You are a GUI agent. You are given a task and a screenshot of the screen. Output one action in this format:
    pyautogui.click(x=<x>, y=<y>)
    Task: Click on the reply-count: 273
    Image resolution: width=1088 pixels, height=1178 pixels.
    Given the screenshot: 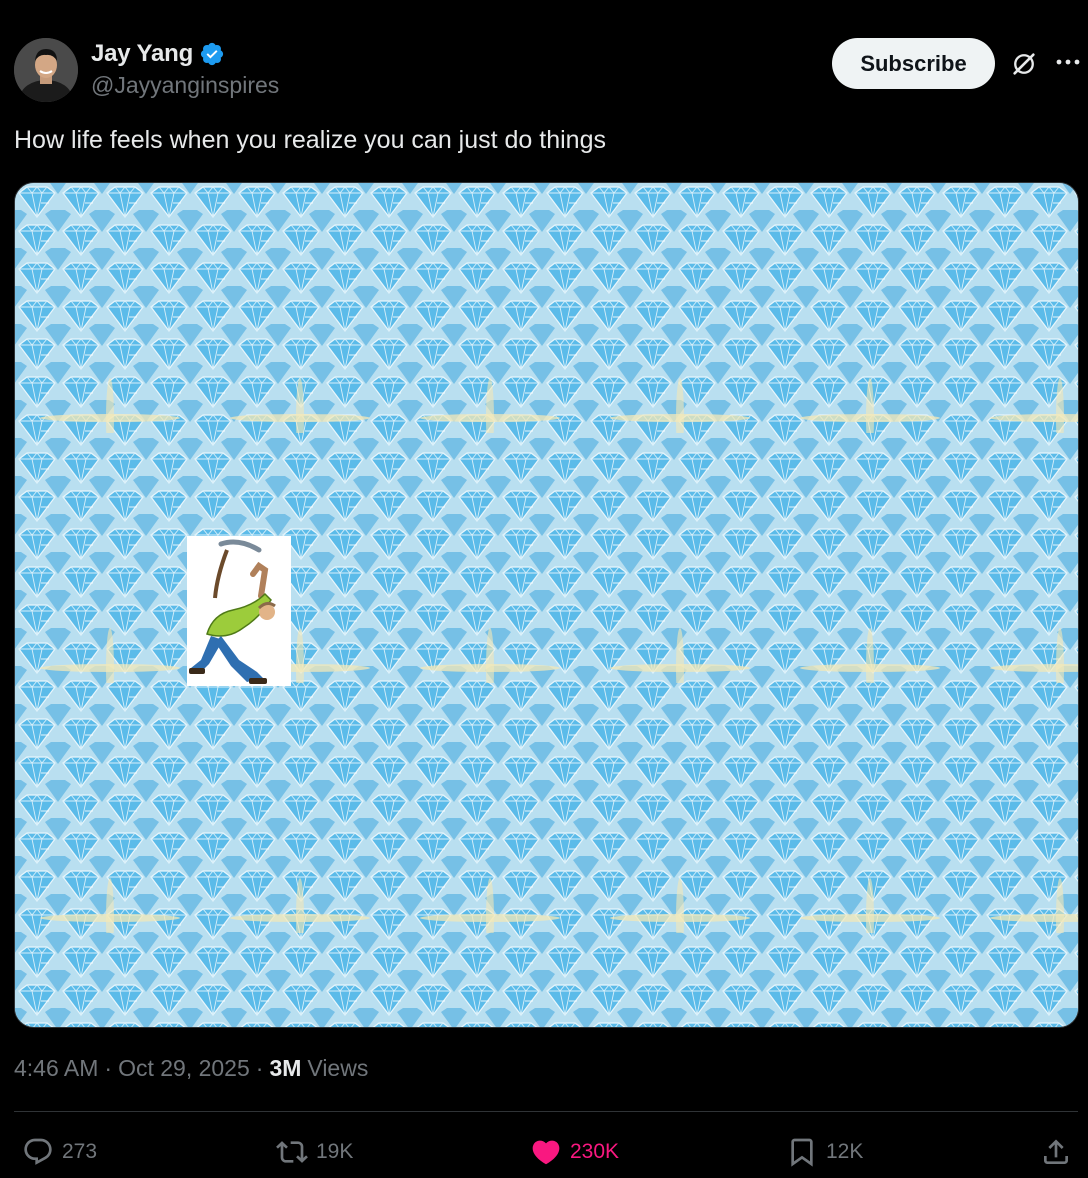 What is the action you would take?
    pyautogui.click(x=80, y=1151)
    